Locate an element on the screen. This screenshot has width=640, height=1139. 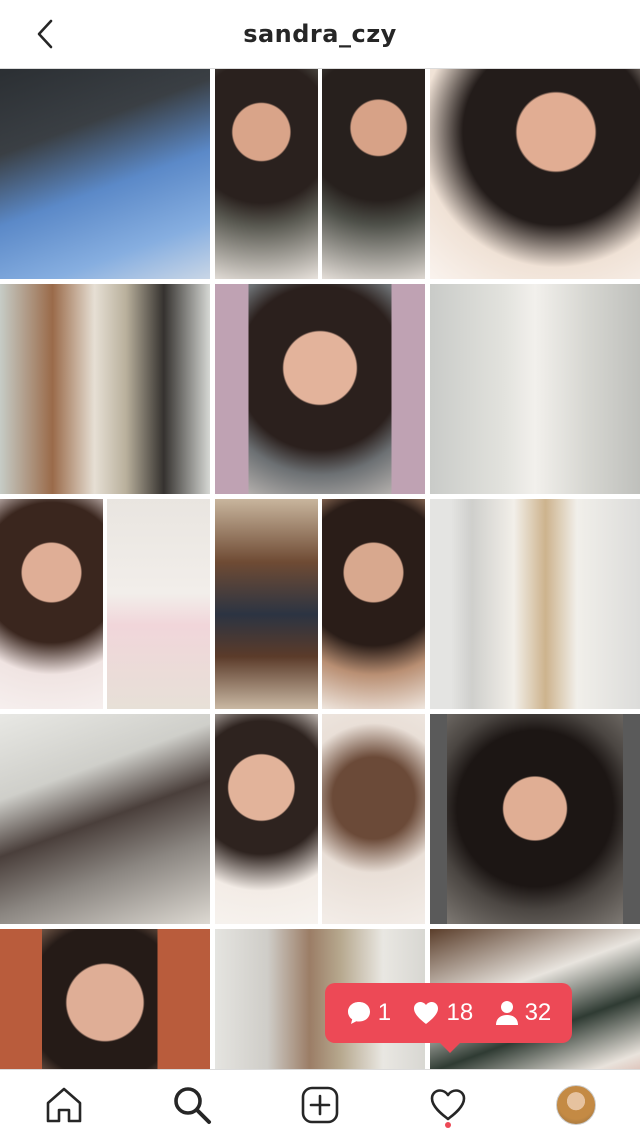
profile-username-title: sandra_czy is located at coordinates (320, 34).